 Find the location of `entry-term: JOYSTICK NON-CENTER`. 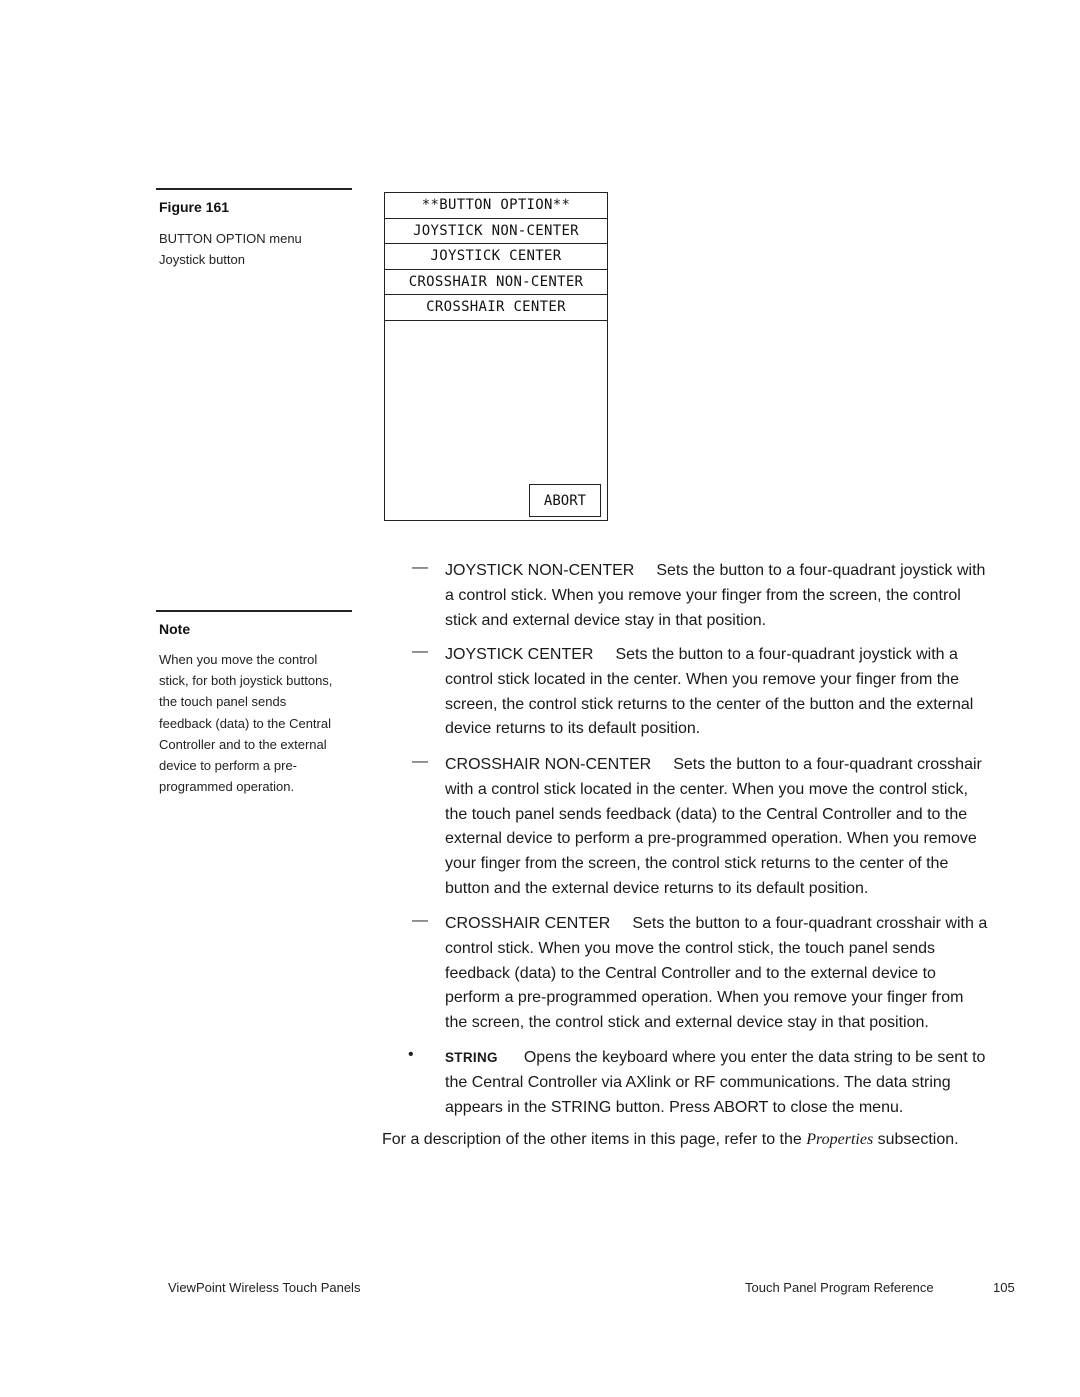

entry-term: JOYSTICK NON-CENTER is located at coordinates (540, 570).